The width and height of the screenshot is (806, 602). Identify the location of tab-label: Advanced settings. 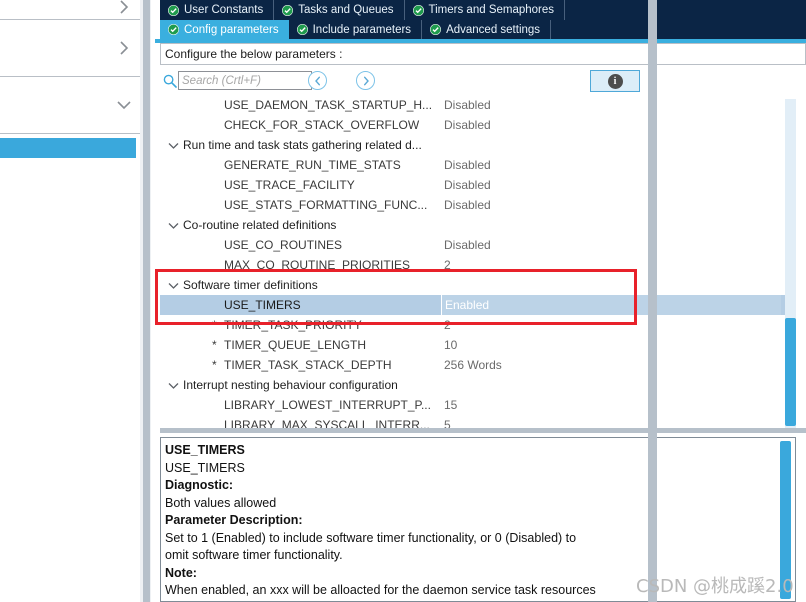
(493, 29).